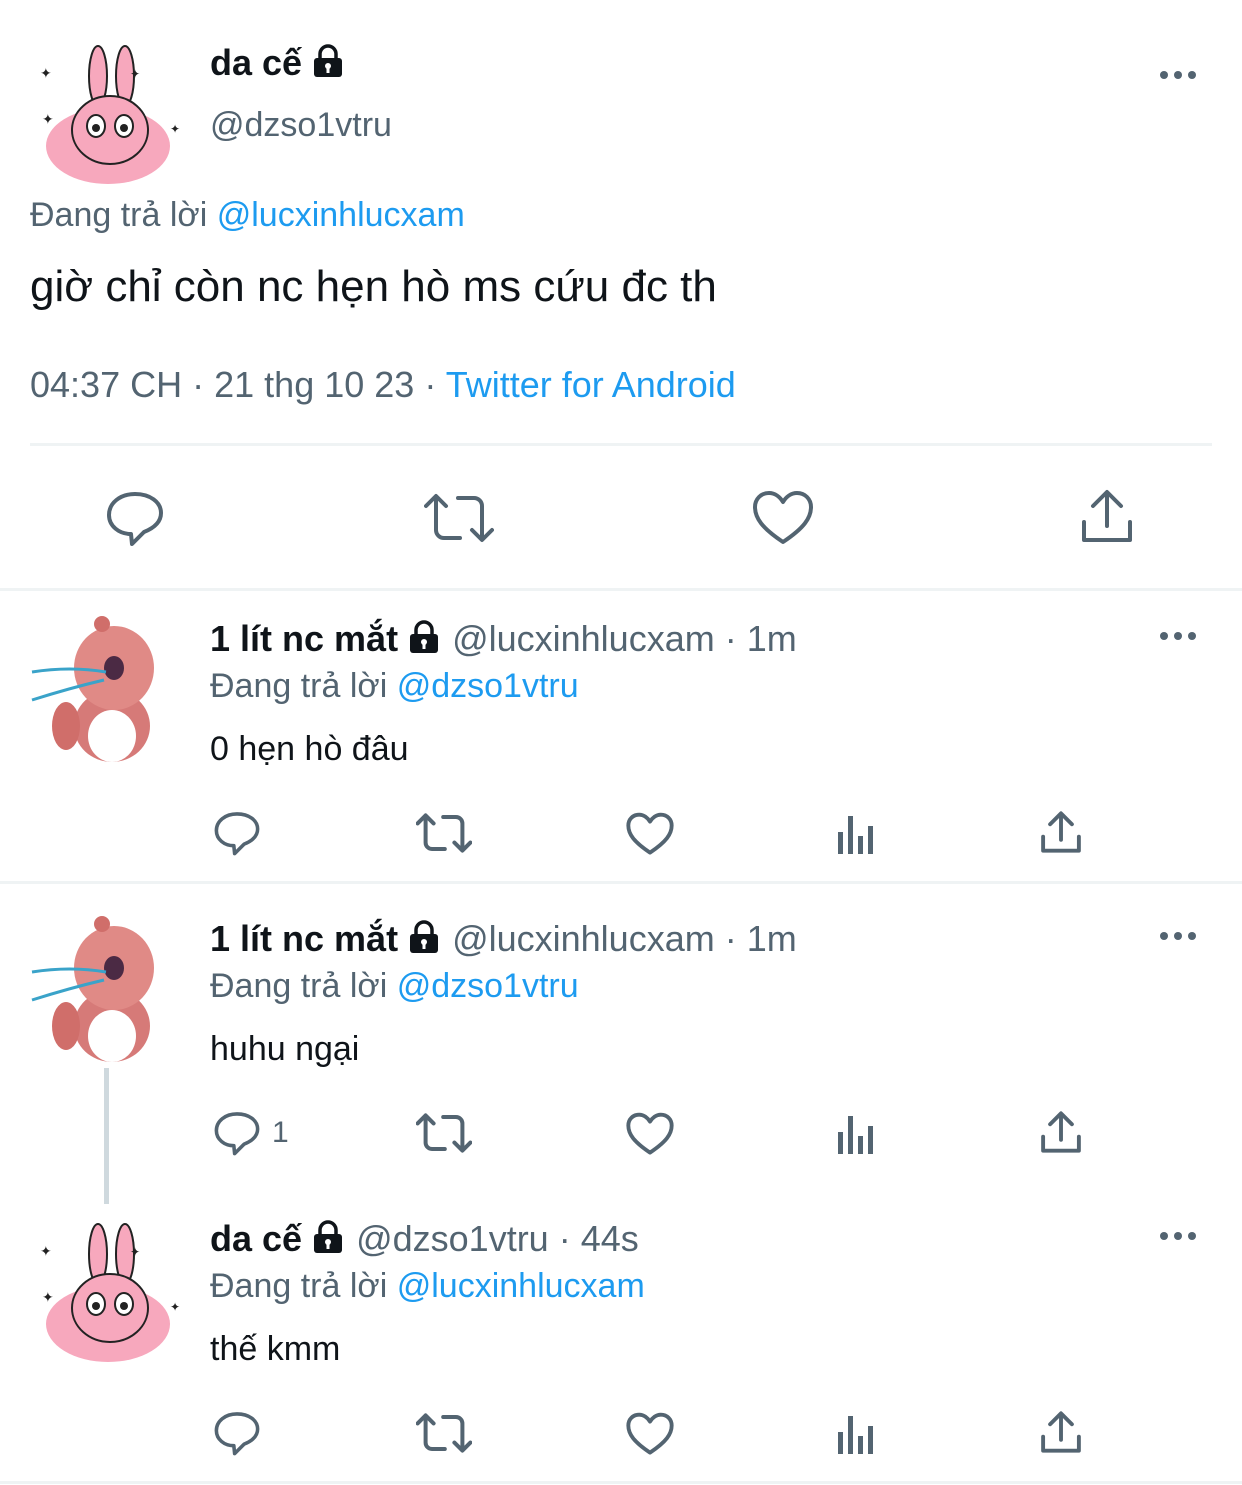  I want to click on reply-age: 44s, so click(610, 1238).